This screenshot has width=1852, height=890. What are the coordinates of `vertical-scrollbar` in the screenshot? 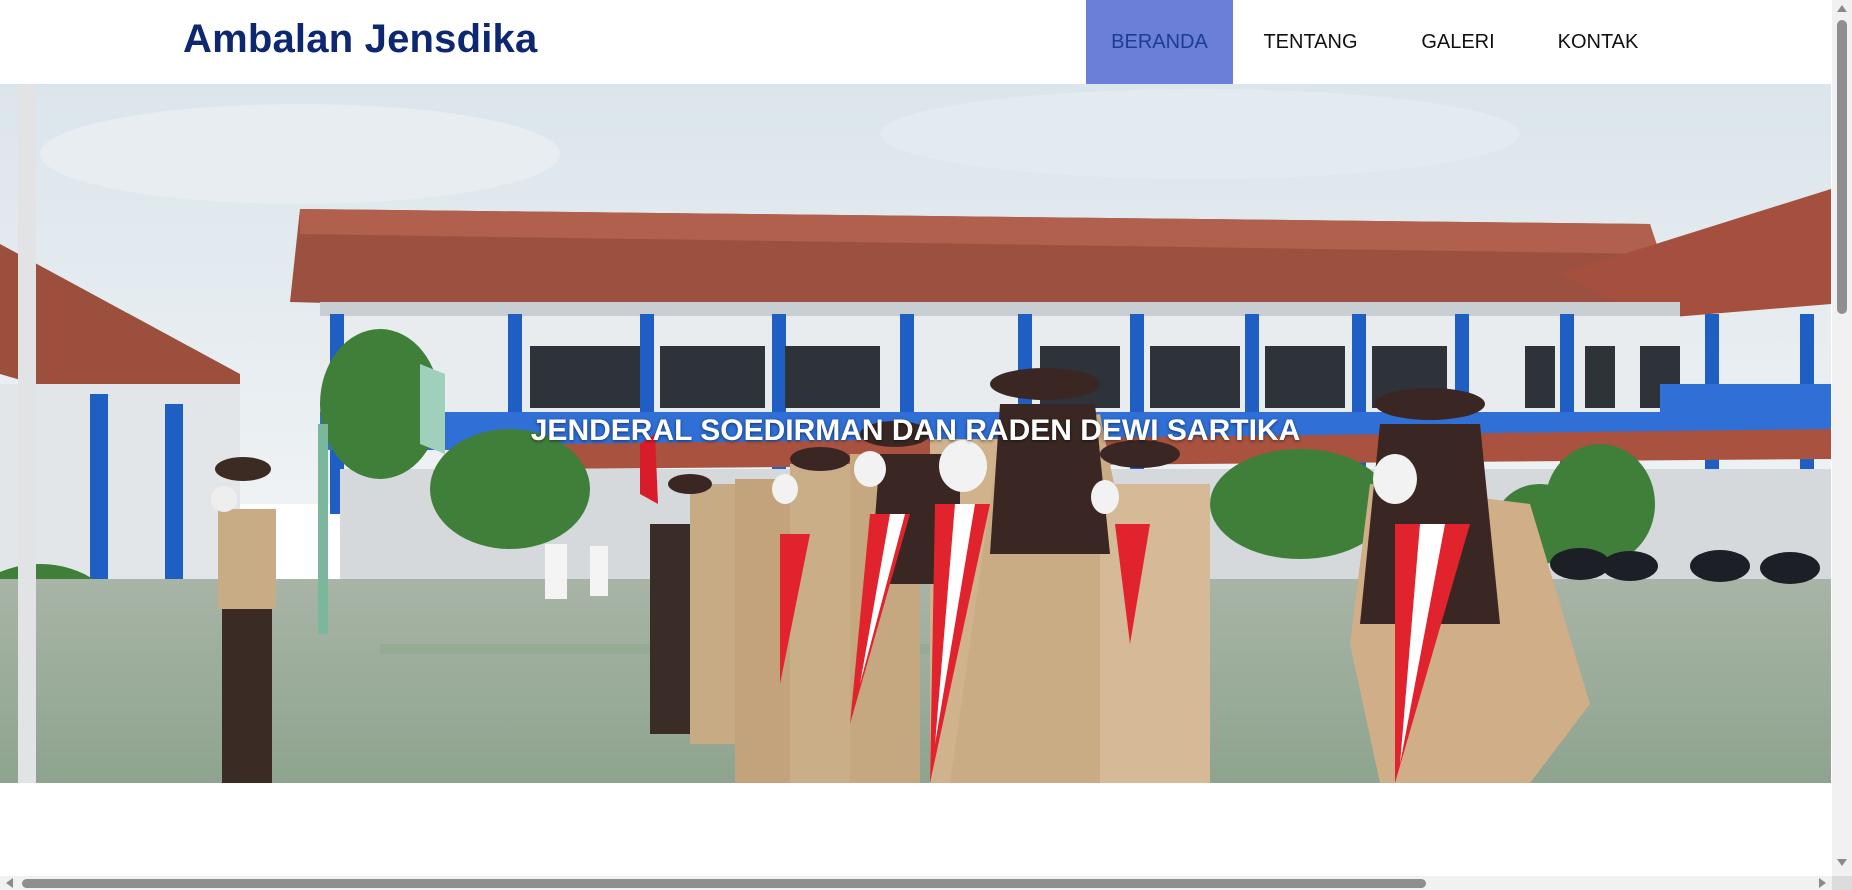 It's located at (1842, 438).